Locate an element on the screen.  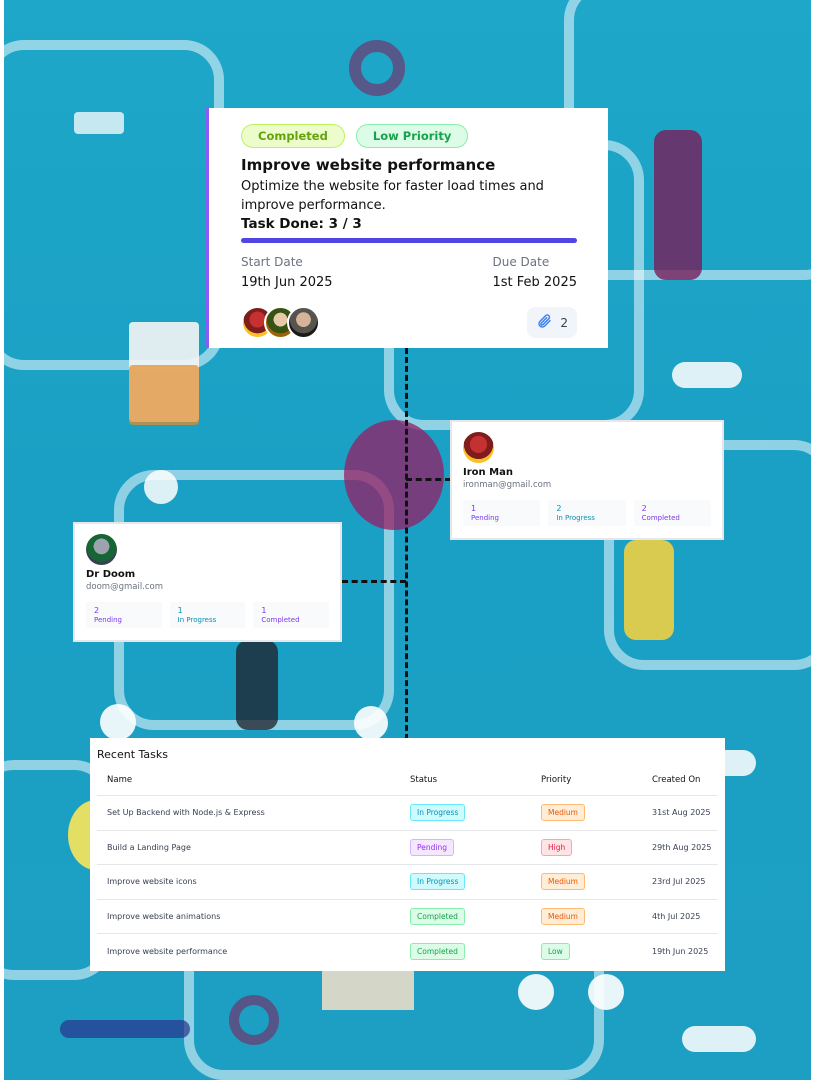
user-email: doom@gmail.com is located at coordinates (125, 587).